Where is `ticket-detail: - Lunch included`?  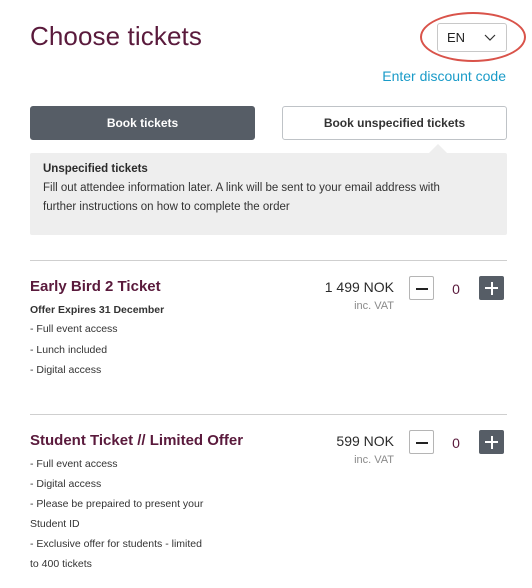 ticket-detail: - Lunch included is located at coordinates (69, 350).